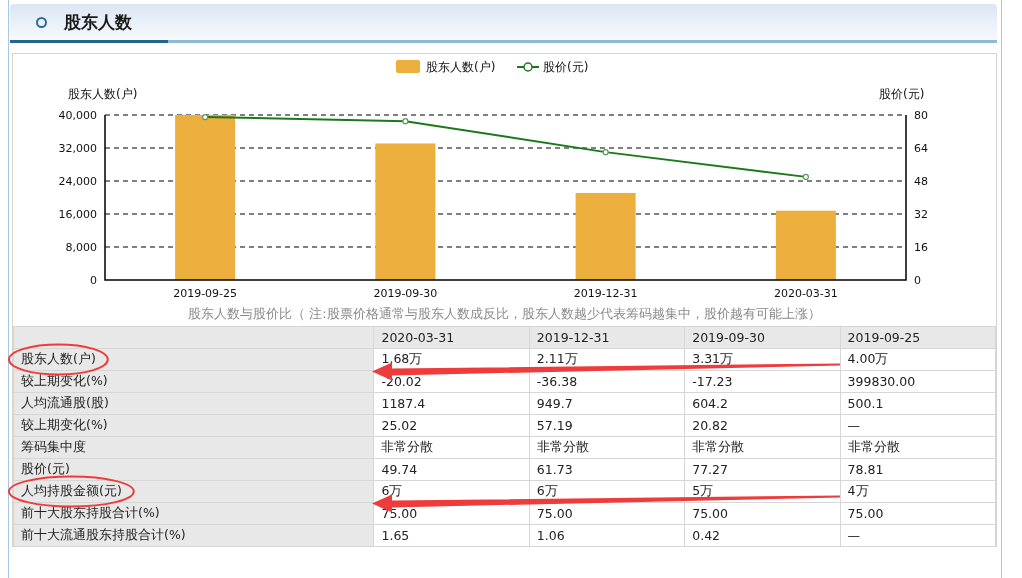 This screenshot has width=1022, height=578. What do you see at coordinates (918, 359) in the screenshot?
I see `table-cell: 4.00万` at bounding box center [918, 359].